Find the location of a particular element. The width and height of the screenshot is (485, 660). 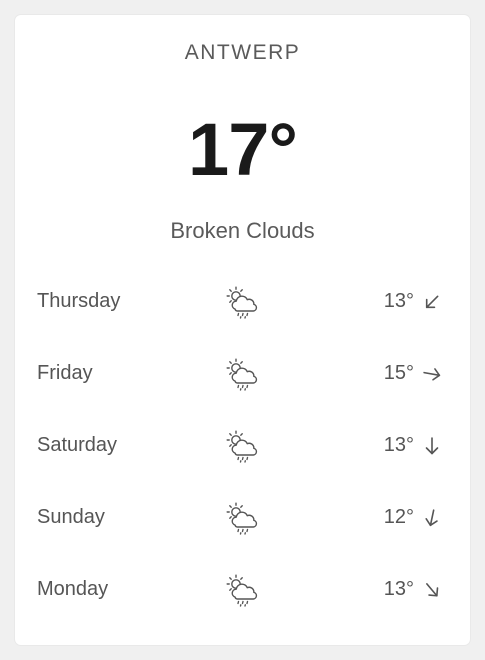

forecast-day: Sunday is located at coordinates (71, 517).